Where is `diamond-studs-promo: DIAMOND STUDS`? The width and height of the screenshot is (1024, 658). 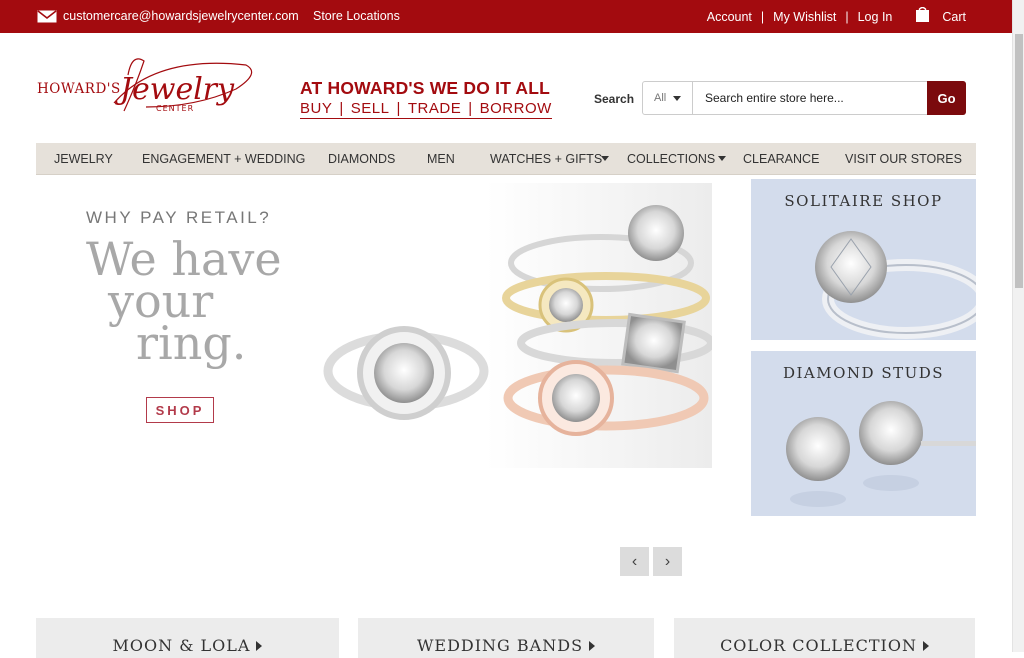 diamond-studs-promo: DIAMOND STUDS is located at coordinates (863, 433).